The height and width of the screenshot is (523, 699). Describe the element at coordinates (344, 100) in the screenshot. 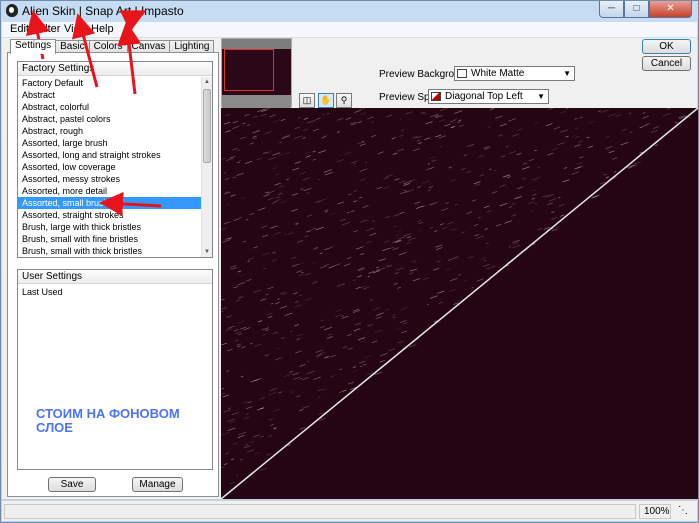

I see `zoom-icon: ⚲` at that location.